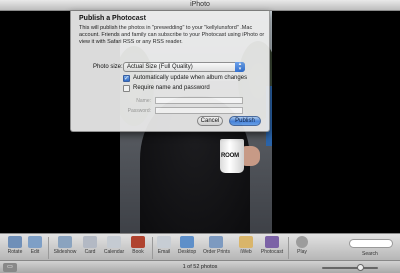  What do you see at coordinates (90, 242) in the screenshot?
I see `card-icon` at bounding box center [90, 242].